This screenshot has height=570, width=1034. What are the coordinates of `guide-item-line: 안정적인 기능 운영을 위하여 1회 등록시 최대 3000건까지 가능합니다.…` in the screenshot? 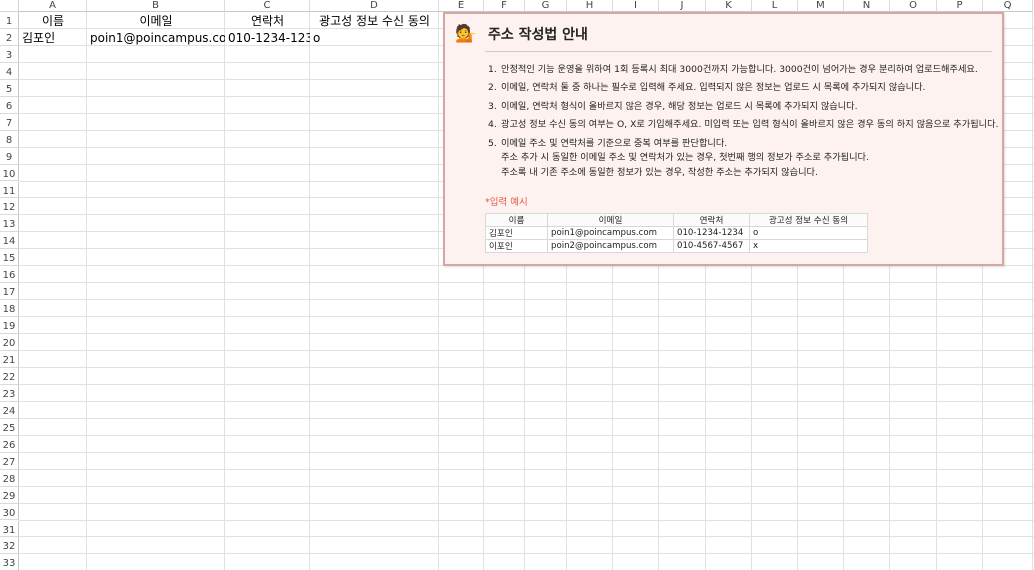 It's located at (739, 69).